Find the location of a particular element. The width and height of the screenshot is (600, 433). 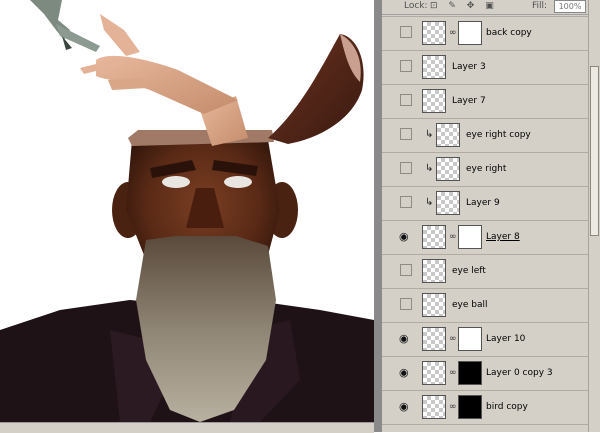

layer-row: eye ball is located at coordinates (485, 306).